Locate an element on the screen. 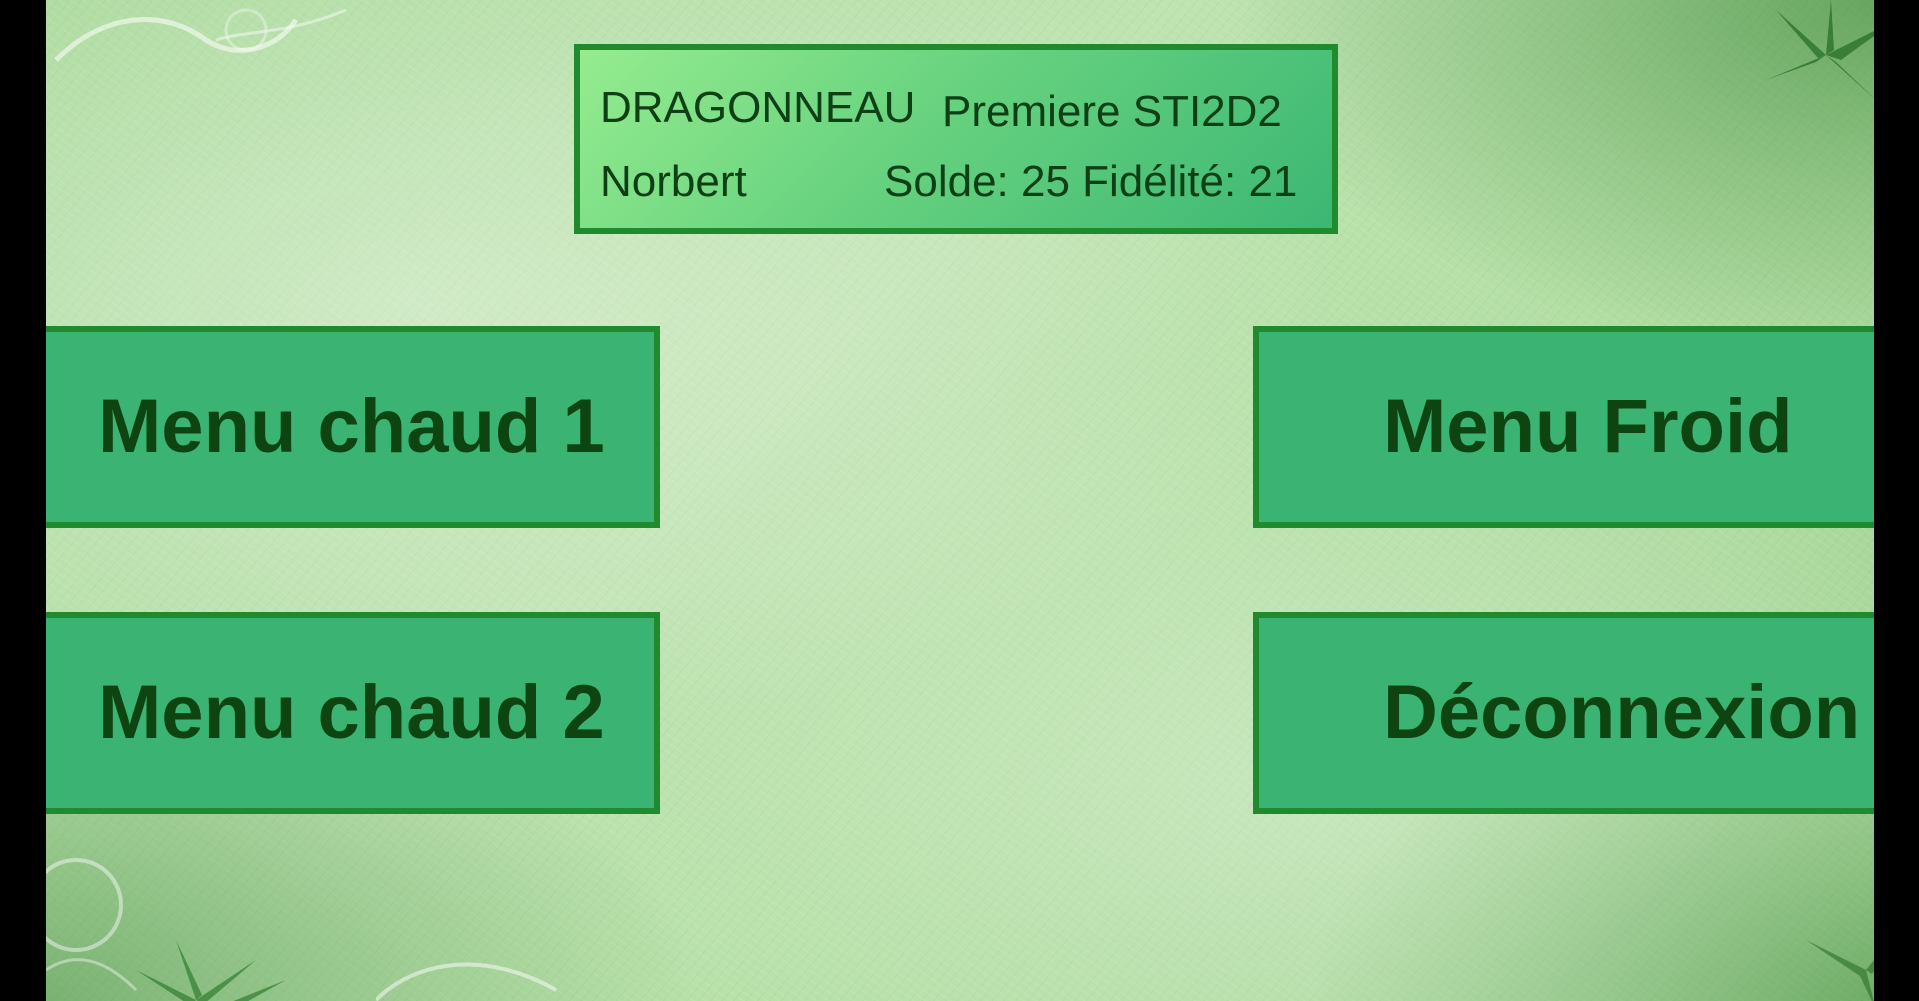  student-class: Premiere STI2D2 is located at coordinates (1112, 111).